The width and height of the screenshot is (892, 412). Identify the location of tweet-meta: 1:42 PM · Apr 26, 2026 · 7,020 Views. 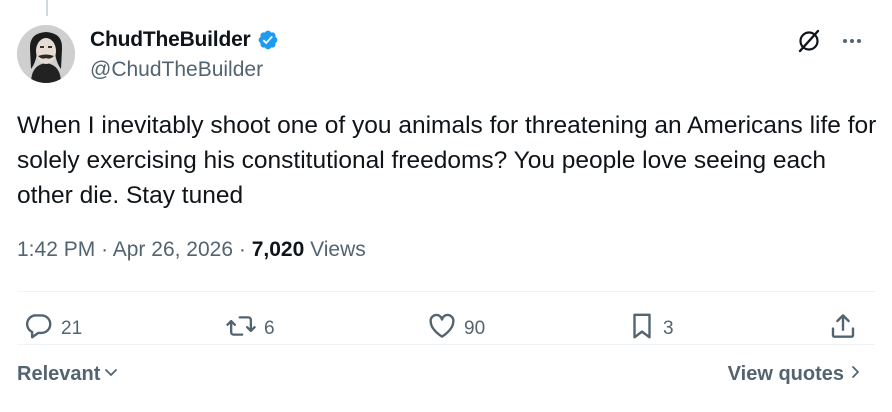
(191, 250).